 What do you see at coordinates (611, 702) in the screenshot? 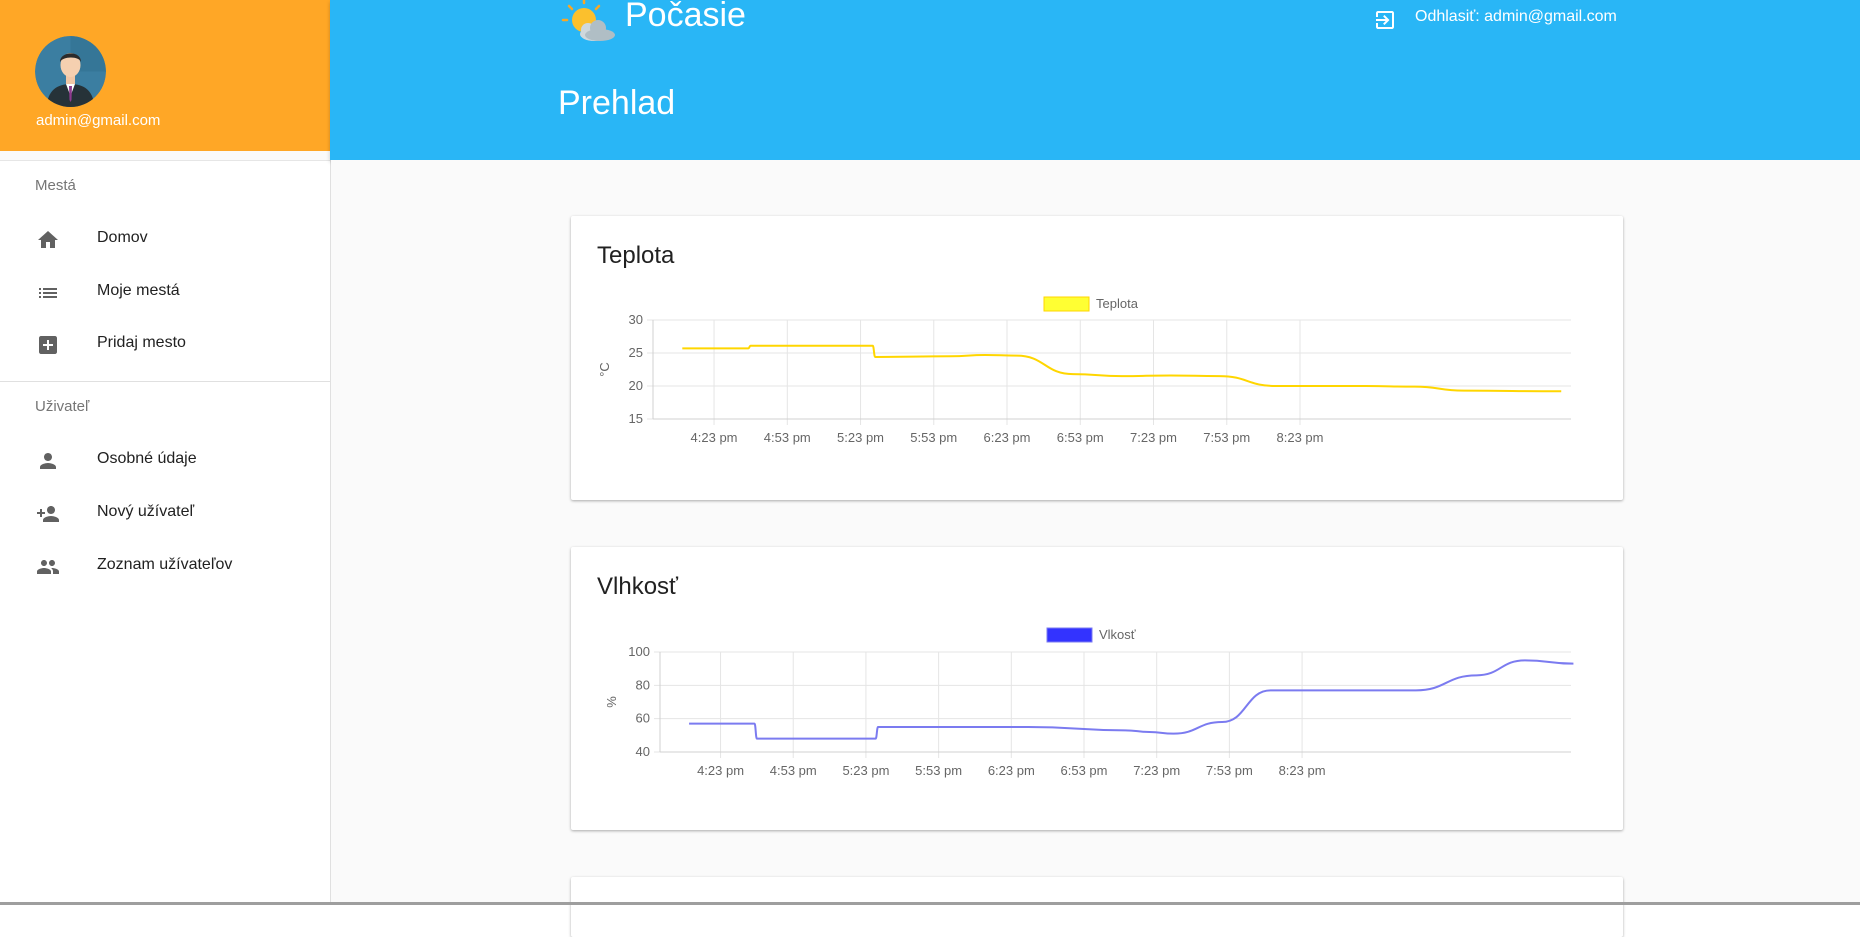
I see `y-axis-label: %` at bounding box center [611, 702].